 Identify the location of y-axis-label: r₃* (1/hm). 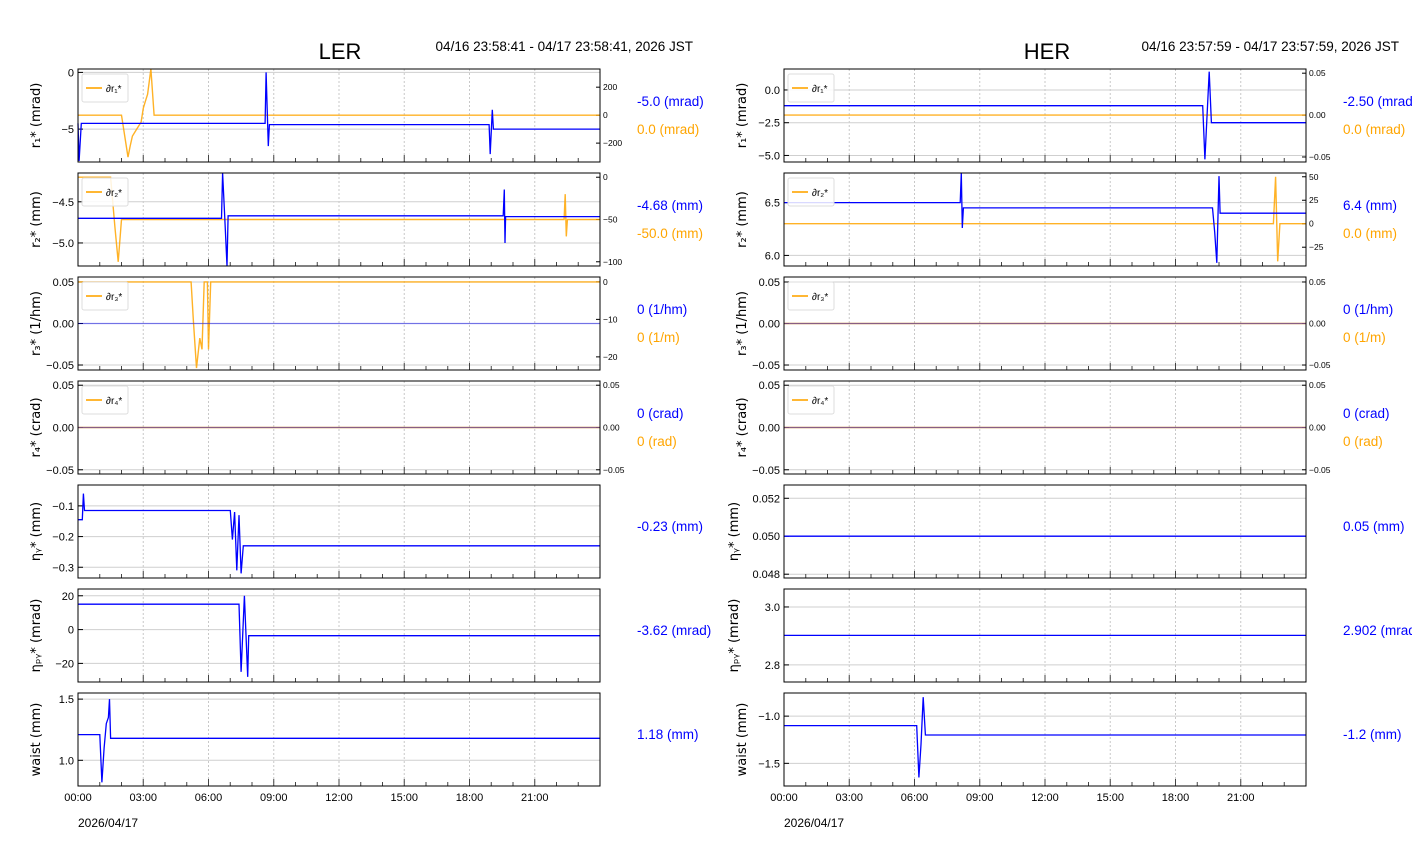
(36, 323).